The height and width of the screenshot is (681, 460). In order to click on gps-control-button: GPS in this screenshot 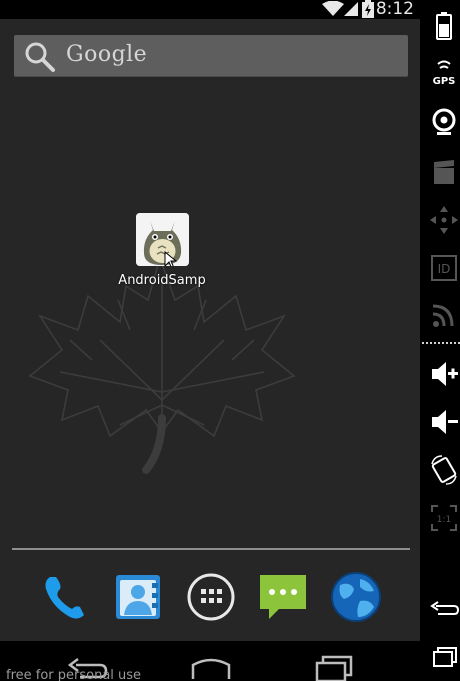, I will do `click(444, 76)`.